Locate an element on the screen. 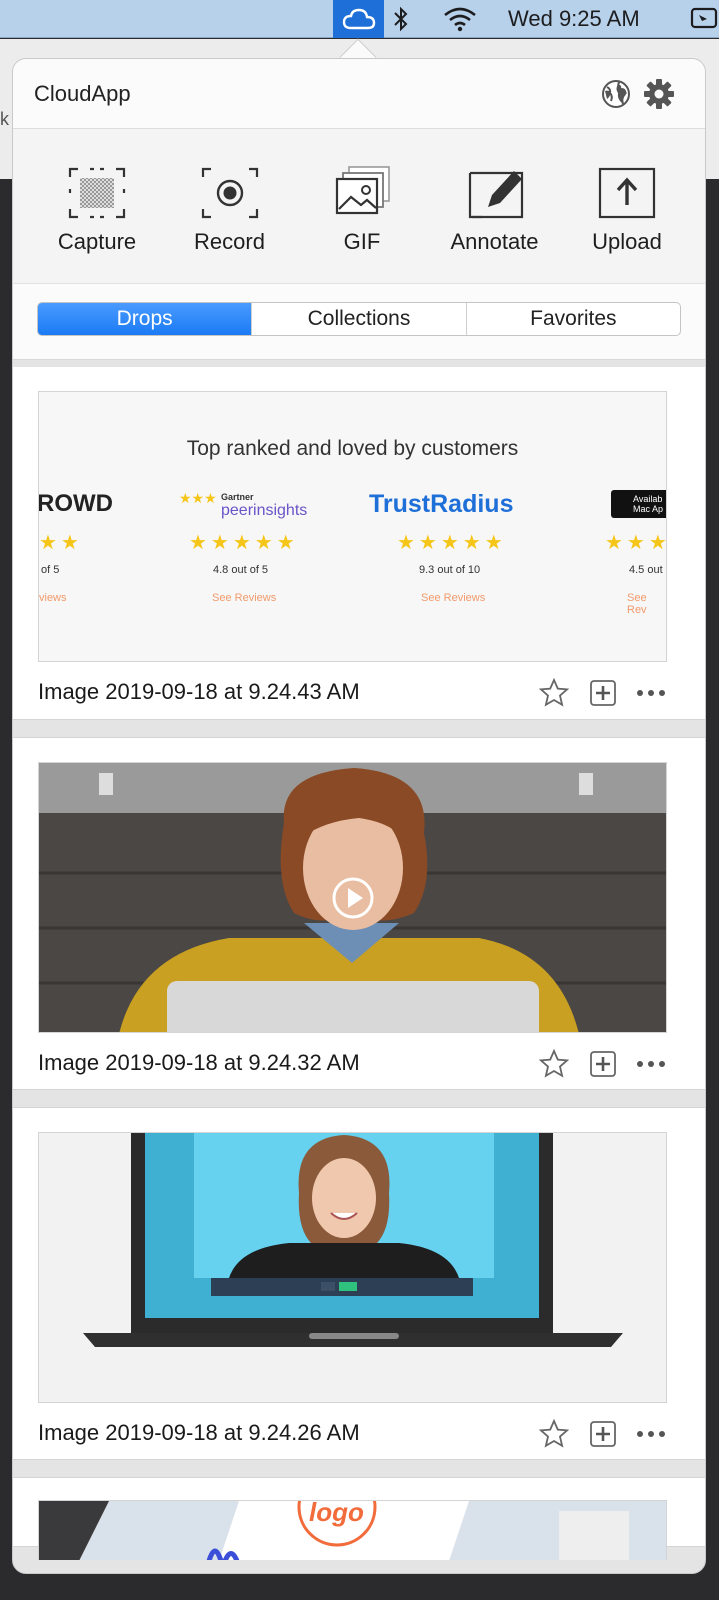  menu-bar: Wed 9:25 AM is located at coordinates (359, 19).